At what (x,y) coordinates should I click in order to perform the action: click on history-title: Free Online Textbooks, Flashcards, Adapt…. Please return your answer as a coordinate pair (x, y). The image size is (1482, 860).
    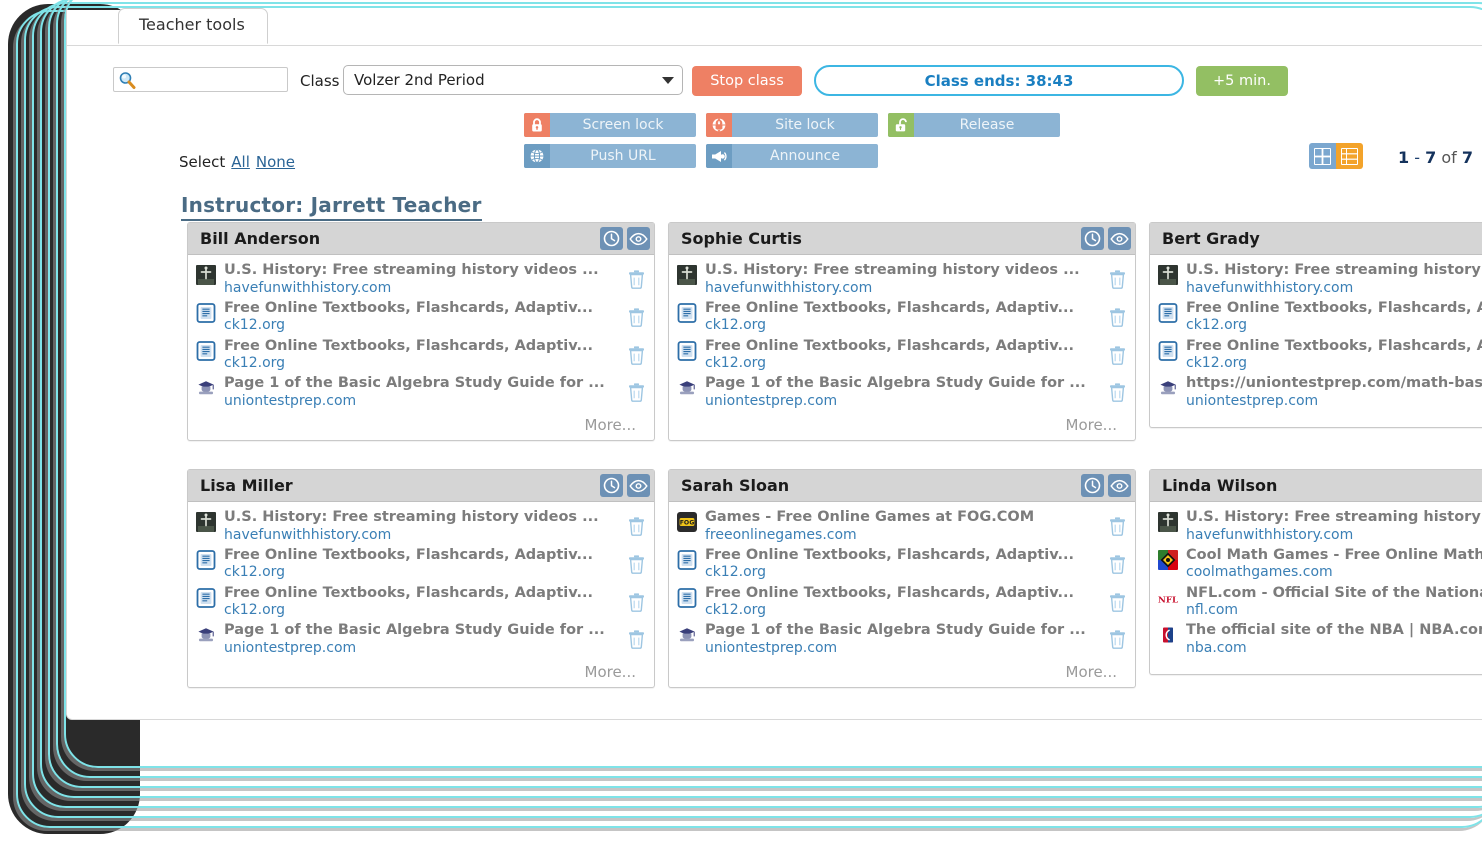
    Looking at the image, I should click on (409, 592).